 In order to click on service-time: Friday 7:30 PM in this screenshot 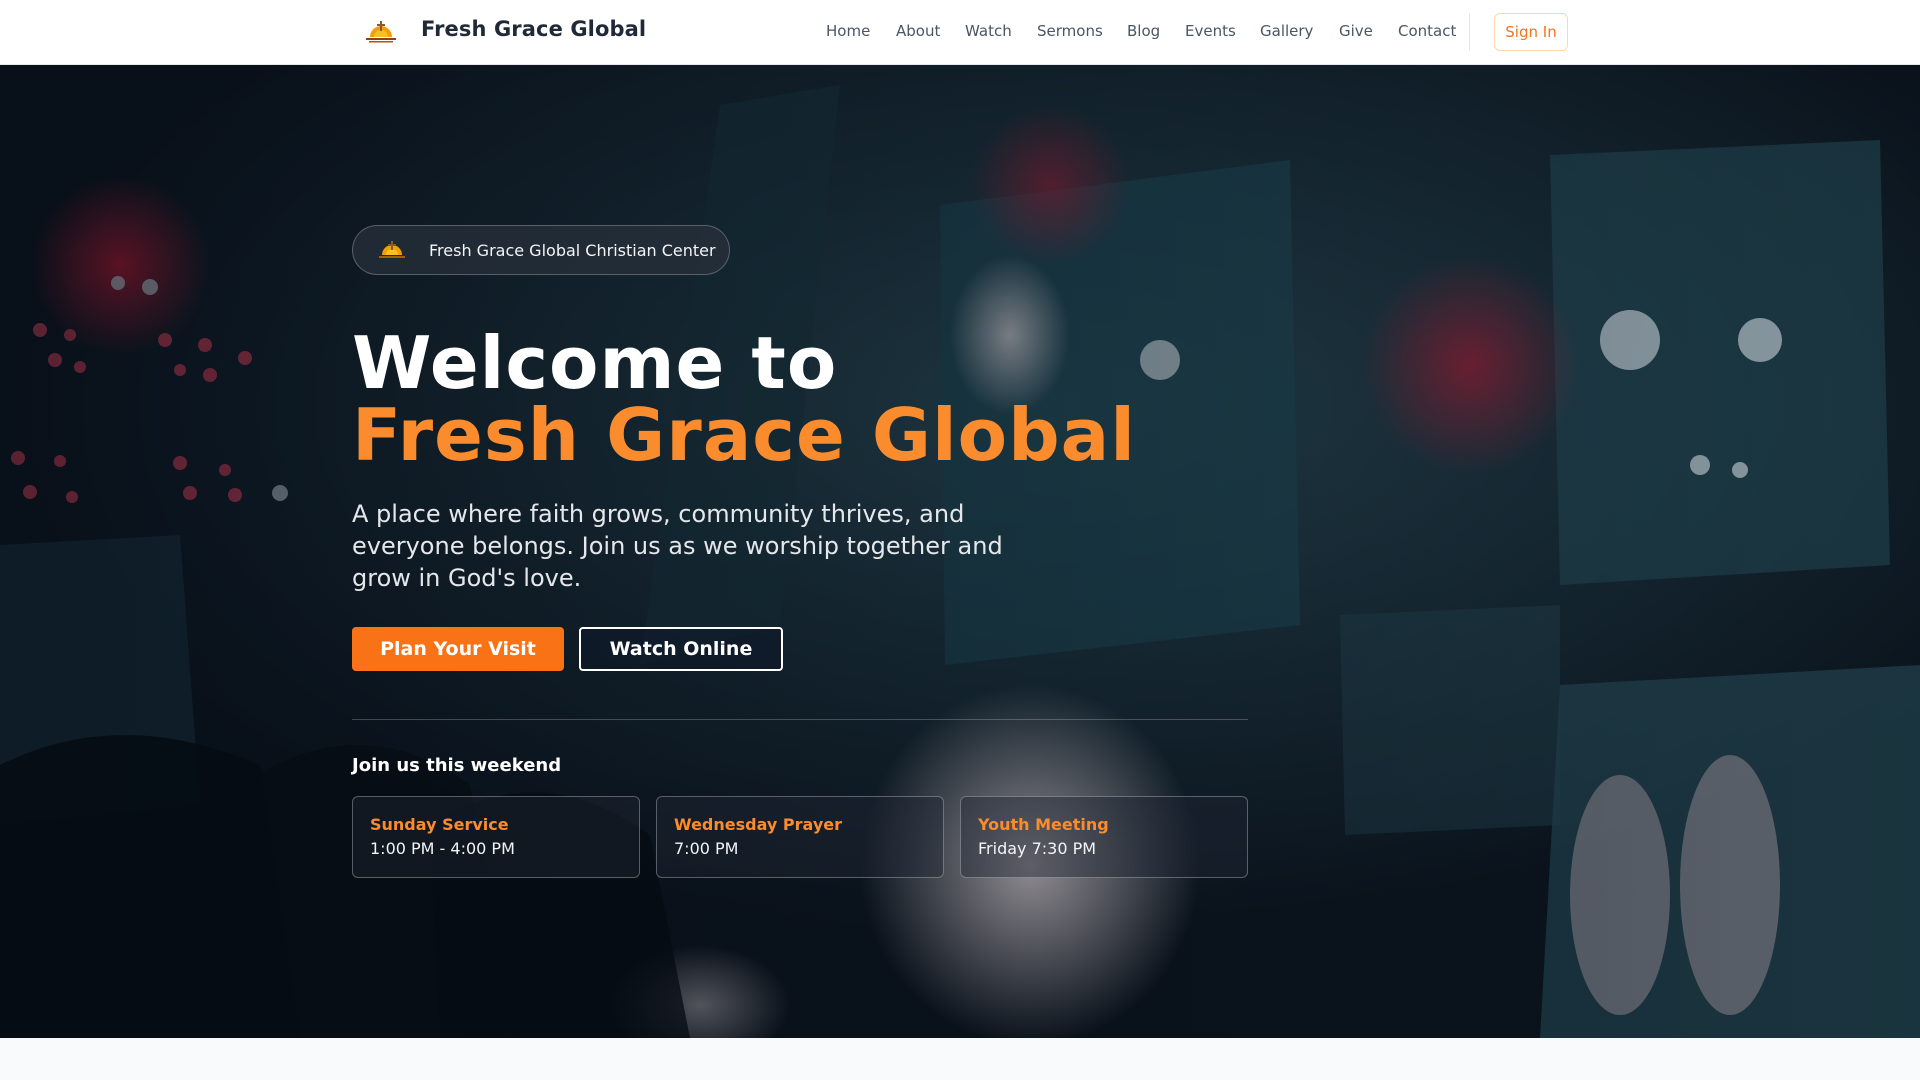, I will do `click(1037, 848)`.